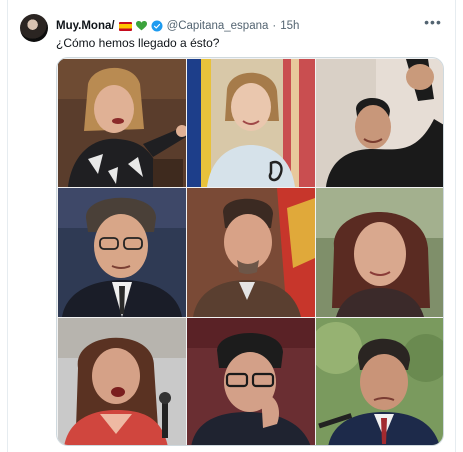  I want to click on spain-flag-icon, so click(125, 26).